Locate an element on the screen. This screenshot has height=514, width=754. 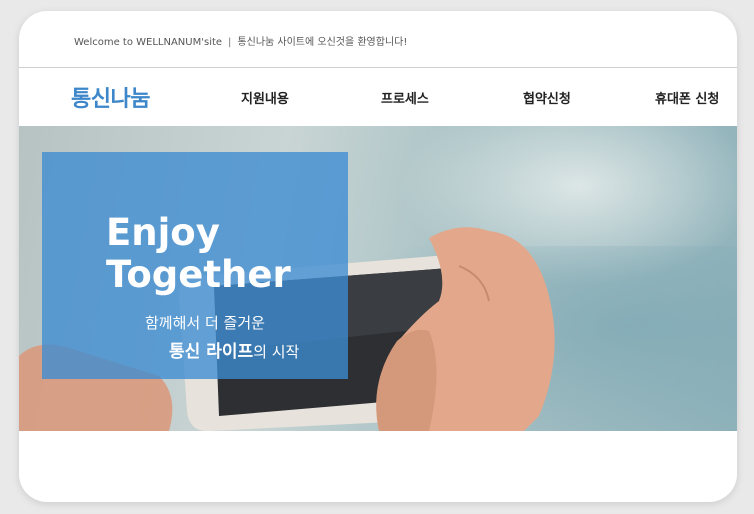
welcome-text: Welcome to WELLNANUM'site is located at coordinates (148, 42).